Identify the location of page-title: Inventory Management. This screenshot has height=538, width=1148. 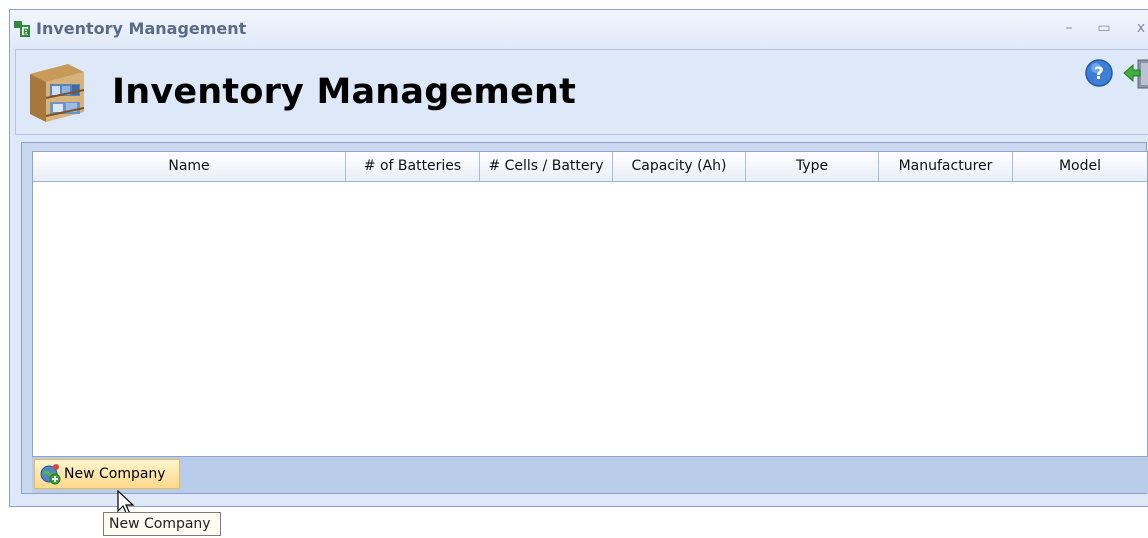
(344, 92).